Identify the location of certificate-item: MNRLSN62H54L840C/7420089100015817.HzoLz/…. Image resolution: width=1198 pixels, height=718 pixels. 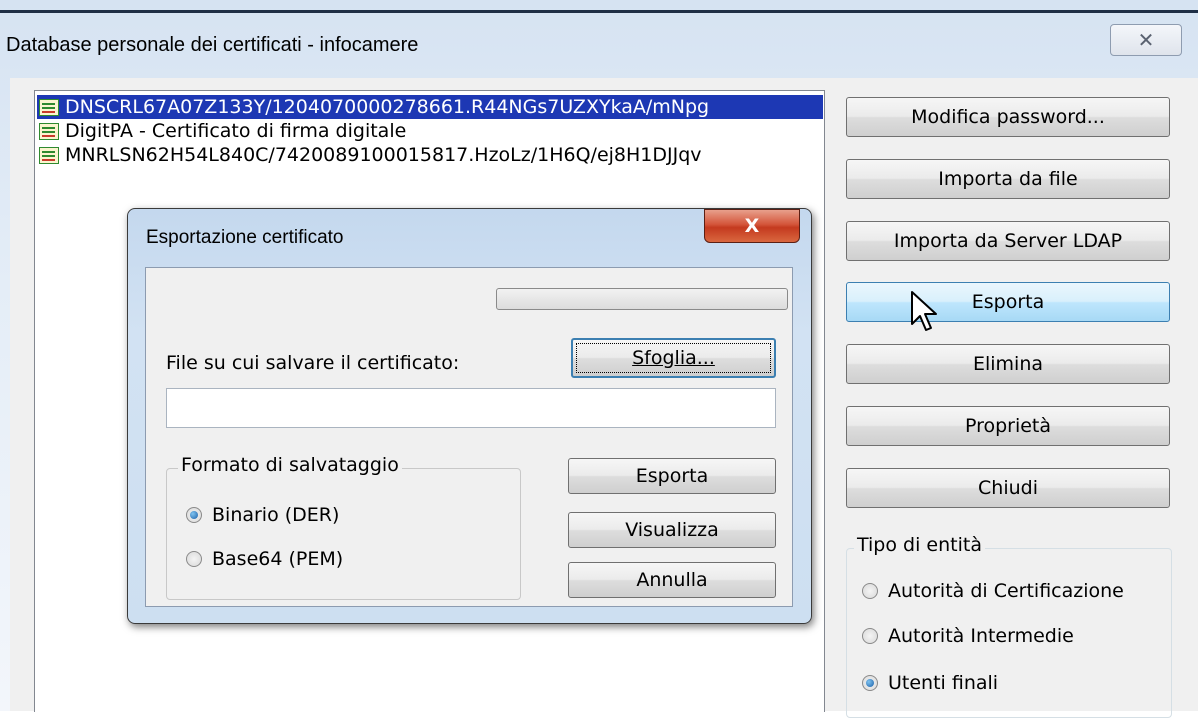
(369, 155).